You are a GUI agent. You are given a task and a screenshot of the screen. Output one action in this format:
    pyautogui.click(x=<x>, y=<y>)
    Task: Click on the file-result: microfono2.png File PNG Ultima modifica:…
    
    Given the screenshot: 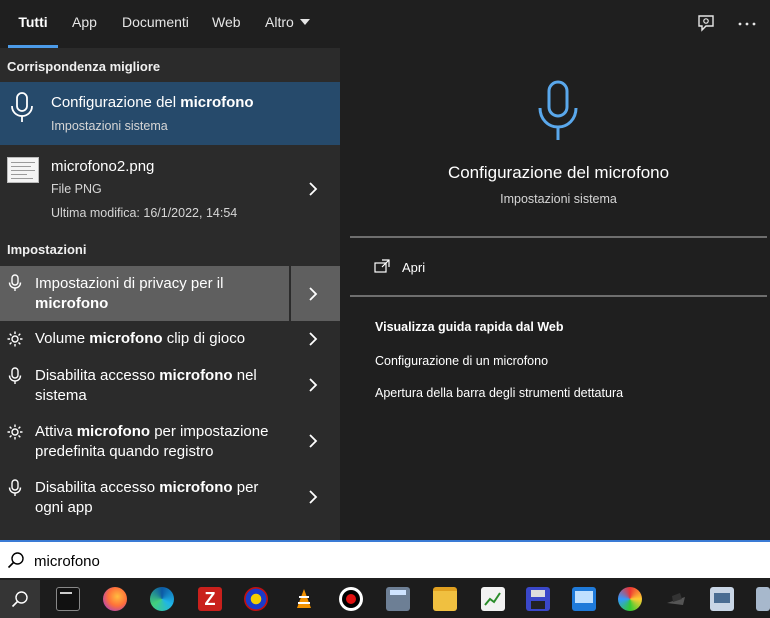 What is the action you would take?
    pyautogui.click(x=170, y=187)
    